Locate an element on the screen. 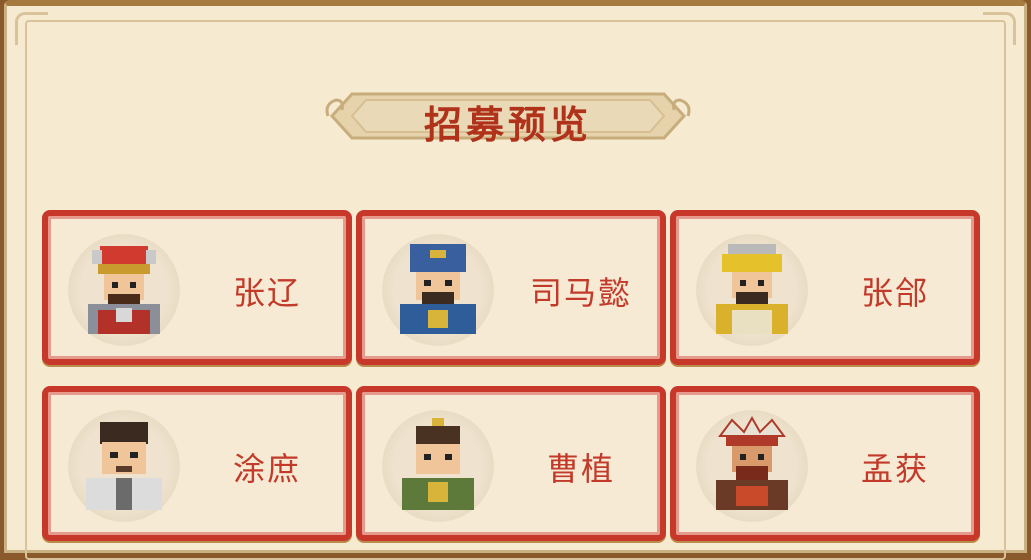  meng-huo-portrait-icon is located at coordinates (752, 463).